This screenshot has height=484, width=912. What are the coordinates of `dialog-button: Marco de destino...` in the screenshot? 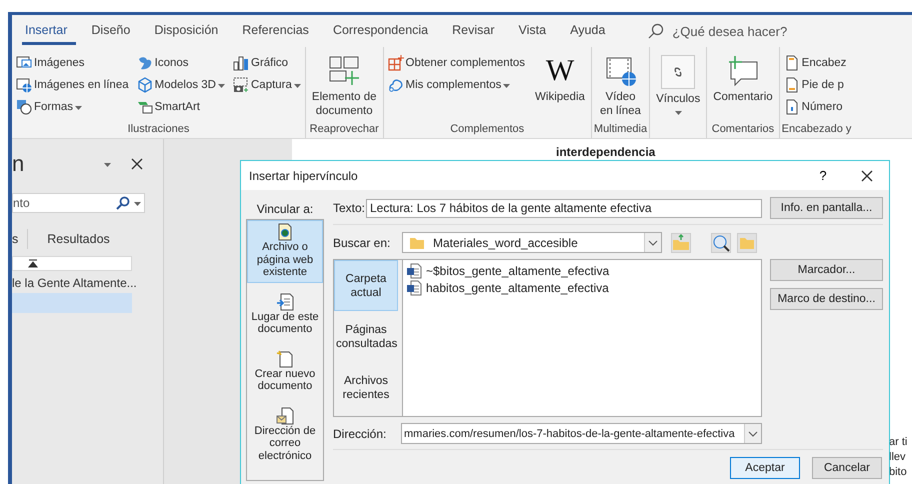 It's located at (826, 299).